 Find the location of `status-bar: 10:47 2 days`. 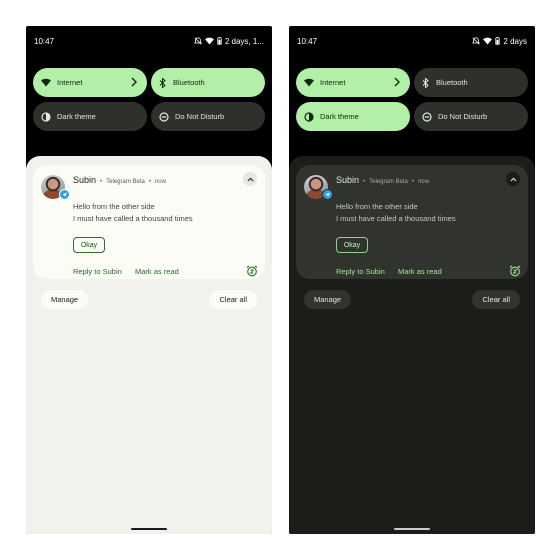

status-bar: 10:47 2 days is located at coordinates (412, 41).